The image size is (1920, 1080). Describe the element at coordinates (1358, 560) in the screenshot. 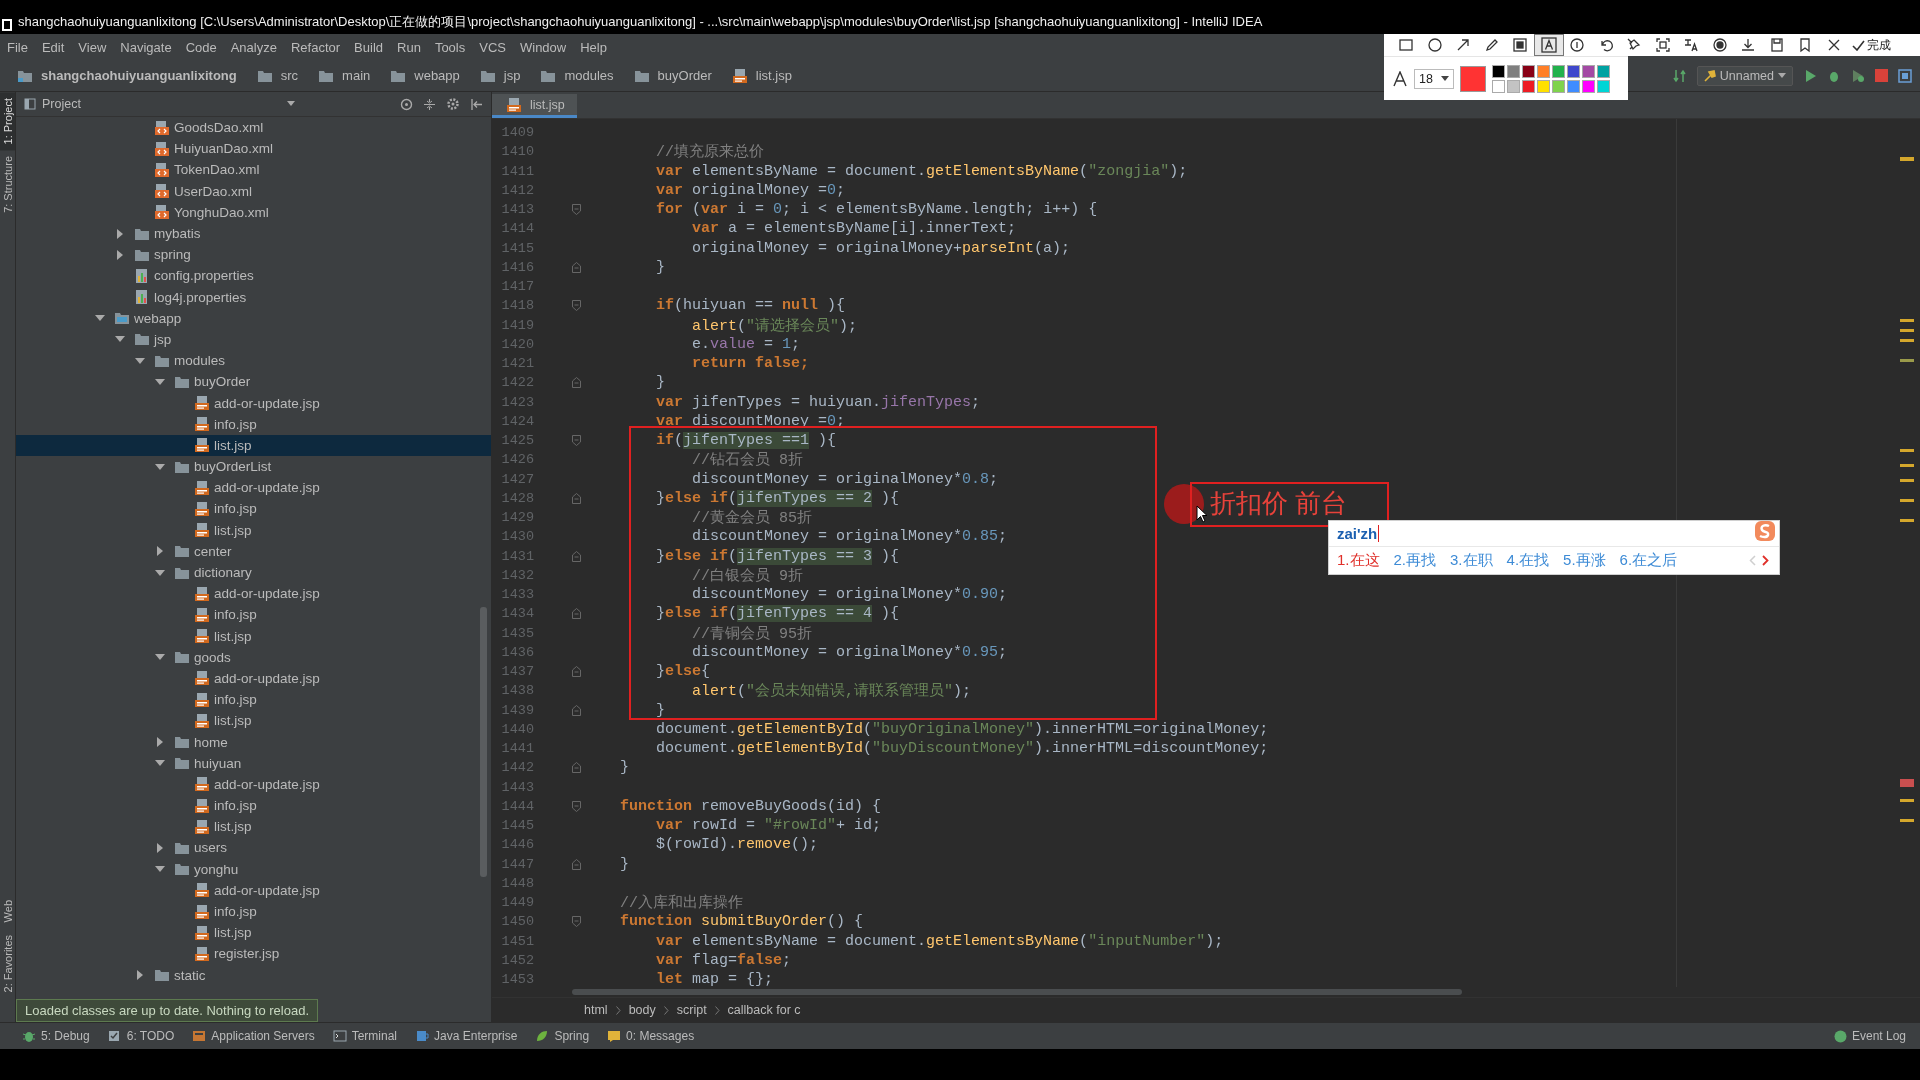

I see `ime-candidate: 1.在这` at that location.